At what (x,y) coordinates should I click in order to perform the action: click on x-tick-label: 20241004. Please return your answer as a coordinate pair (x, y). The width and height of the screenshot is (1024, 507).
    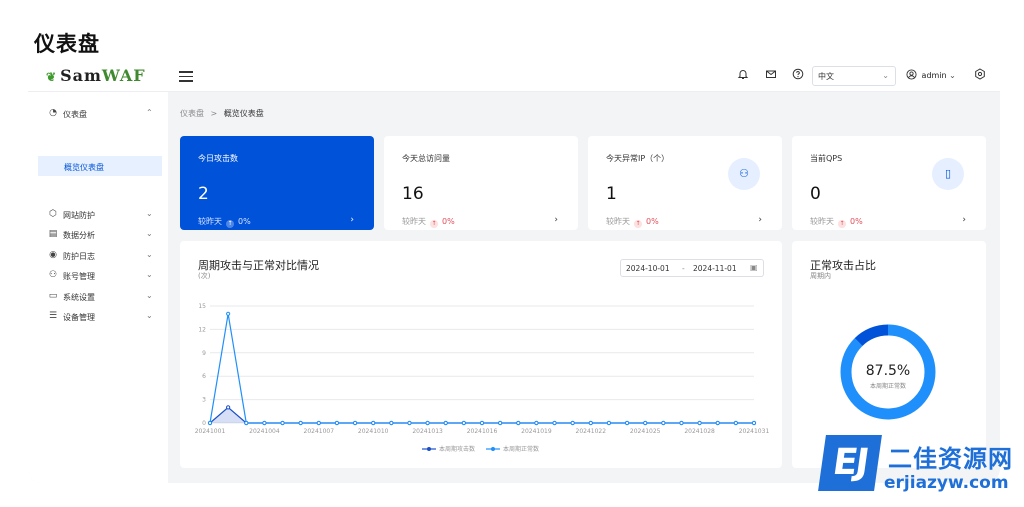
    Looking at the image, I should click on (264, 431).